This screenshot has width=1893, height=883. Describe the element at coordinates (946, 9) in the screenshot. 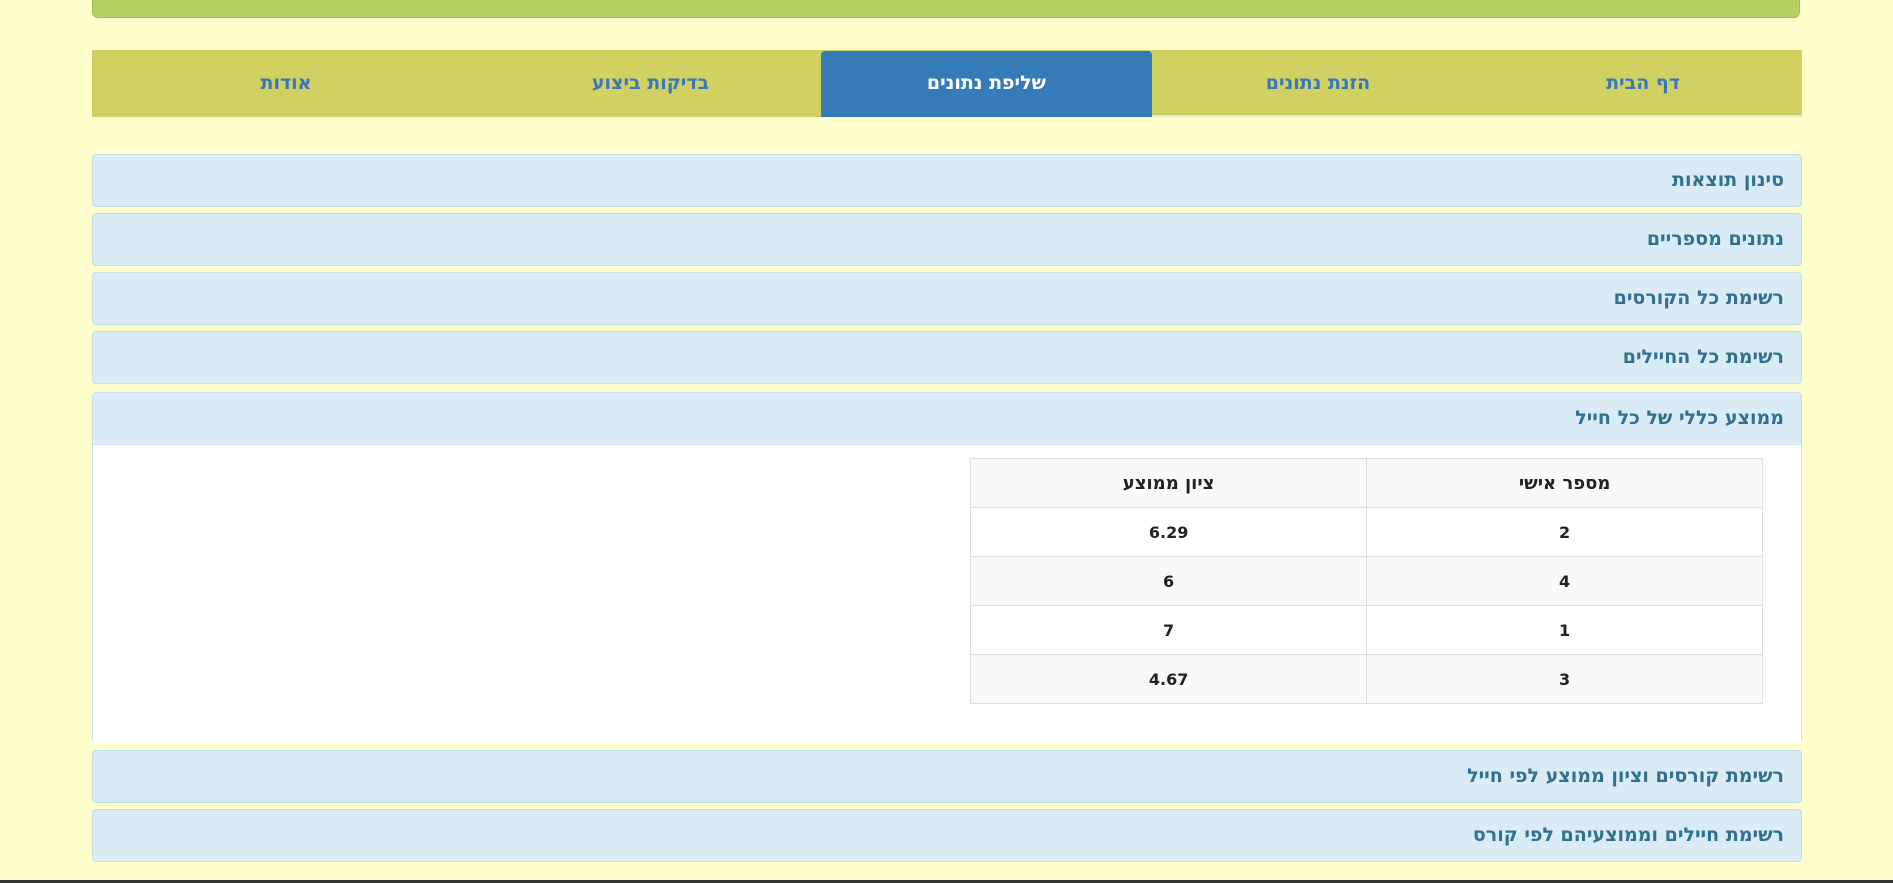

I see `top-header-bar` at that location.